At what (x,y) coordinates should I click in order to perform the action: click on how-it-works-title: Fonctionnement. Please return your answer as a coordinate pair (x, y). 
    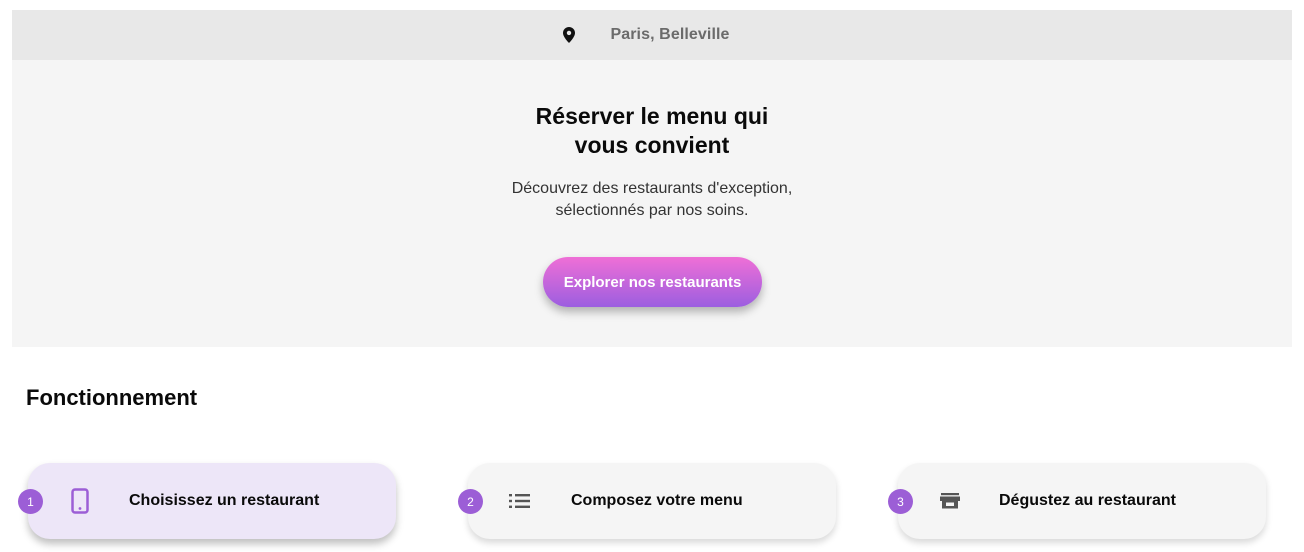
    Looking at the image, I should click on (112, 397).